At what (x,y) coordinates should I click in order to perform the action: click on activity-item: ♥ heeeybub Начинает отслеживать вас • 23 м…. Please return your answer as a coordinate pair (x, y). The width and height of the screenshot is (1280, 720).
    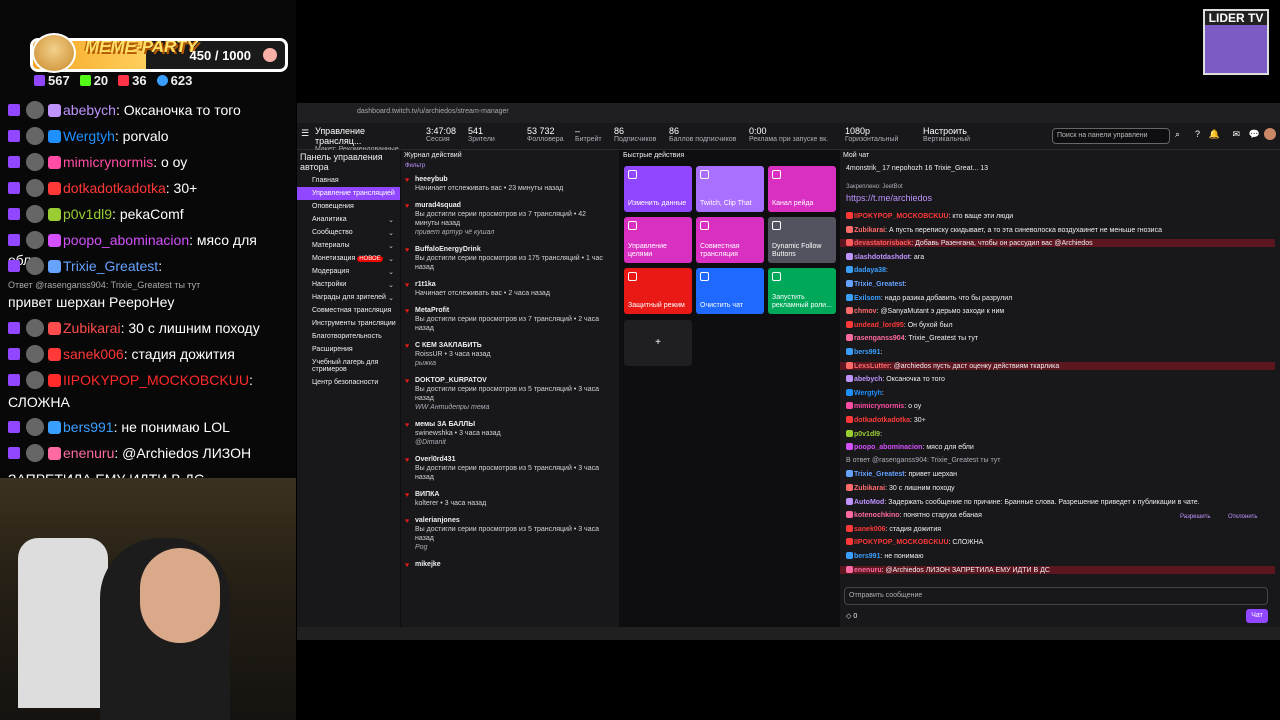
    Looking at the image, I should click on (510, 184).